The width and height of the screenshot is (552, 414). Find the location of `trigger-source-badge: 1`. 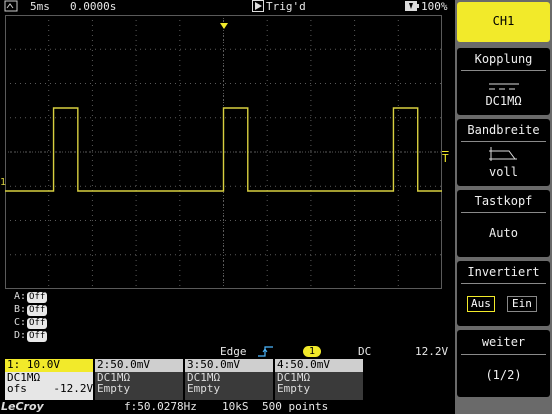

trigger-source-badge: 1 is located at coordinates (312, 351).